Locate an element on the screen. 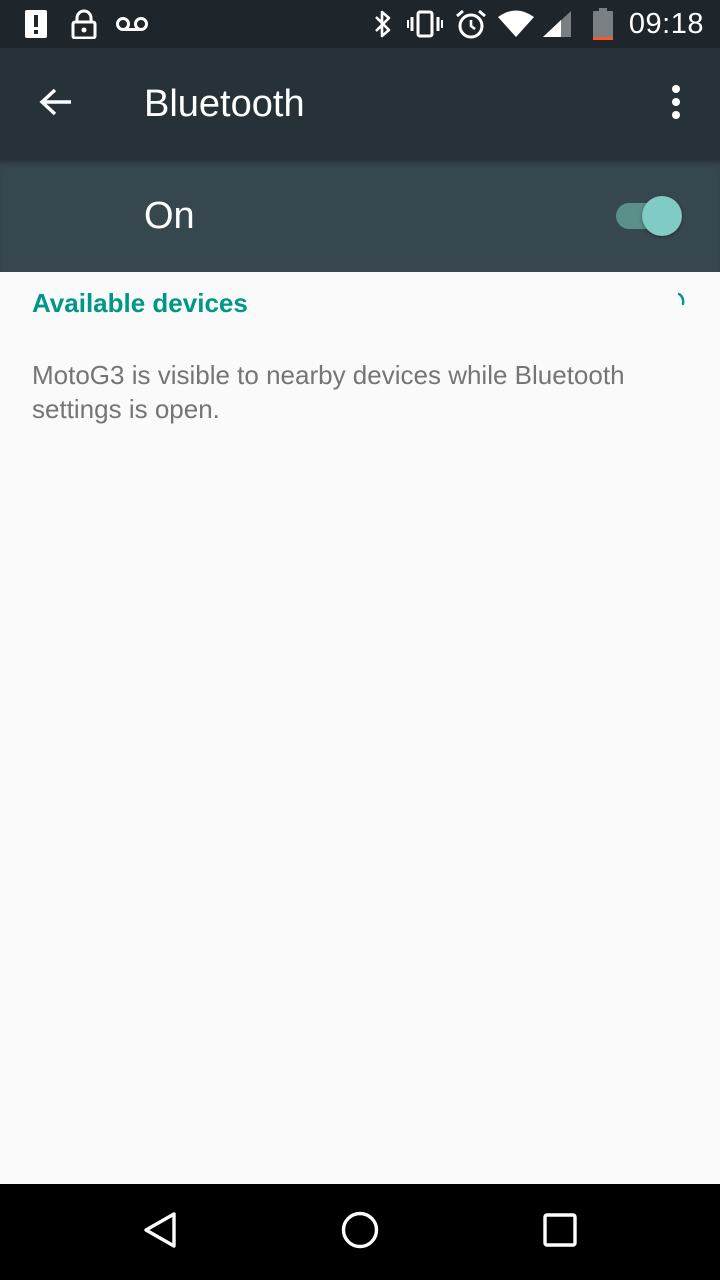  nav-back-button is located at coordinates (160, 1232).